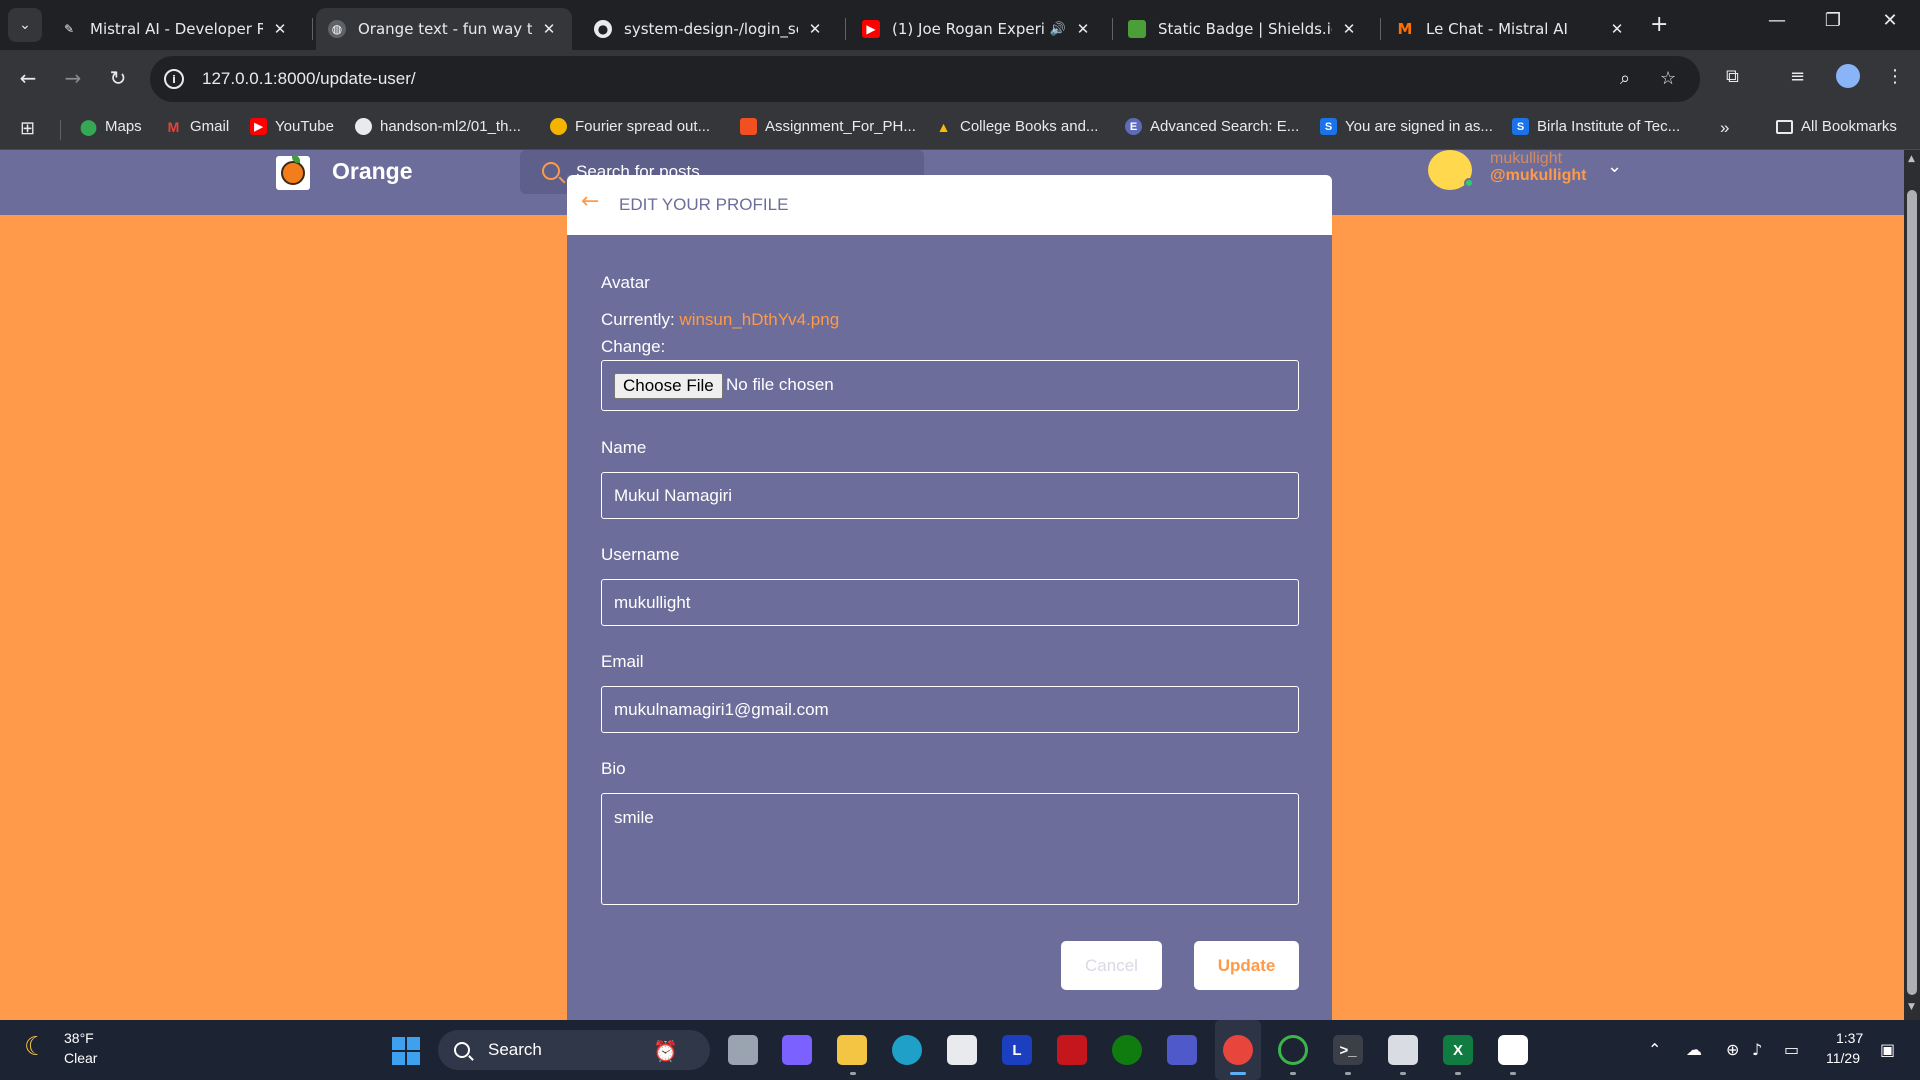 The width and height of the screenshot is (1920, 1080). Describe the element at coordinates (39, 1047) in the screenshot. I see `moon-icon: ☾` at that location.